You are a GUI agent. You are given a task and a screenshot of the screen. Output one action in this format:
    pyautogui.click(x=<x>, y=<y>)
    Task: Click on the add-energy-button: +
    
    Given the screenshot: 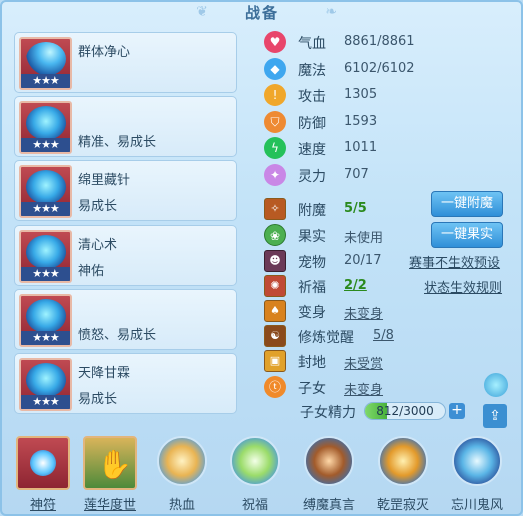 What is the action you would take?
    pyautogui.click(x=457, y=411)
    